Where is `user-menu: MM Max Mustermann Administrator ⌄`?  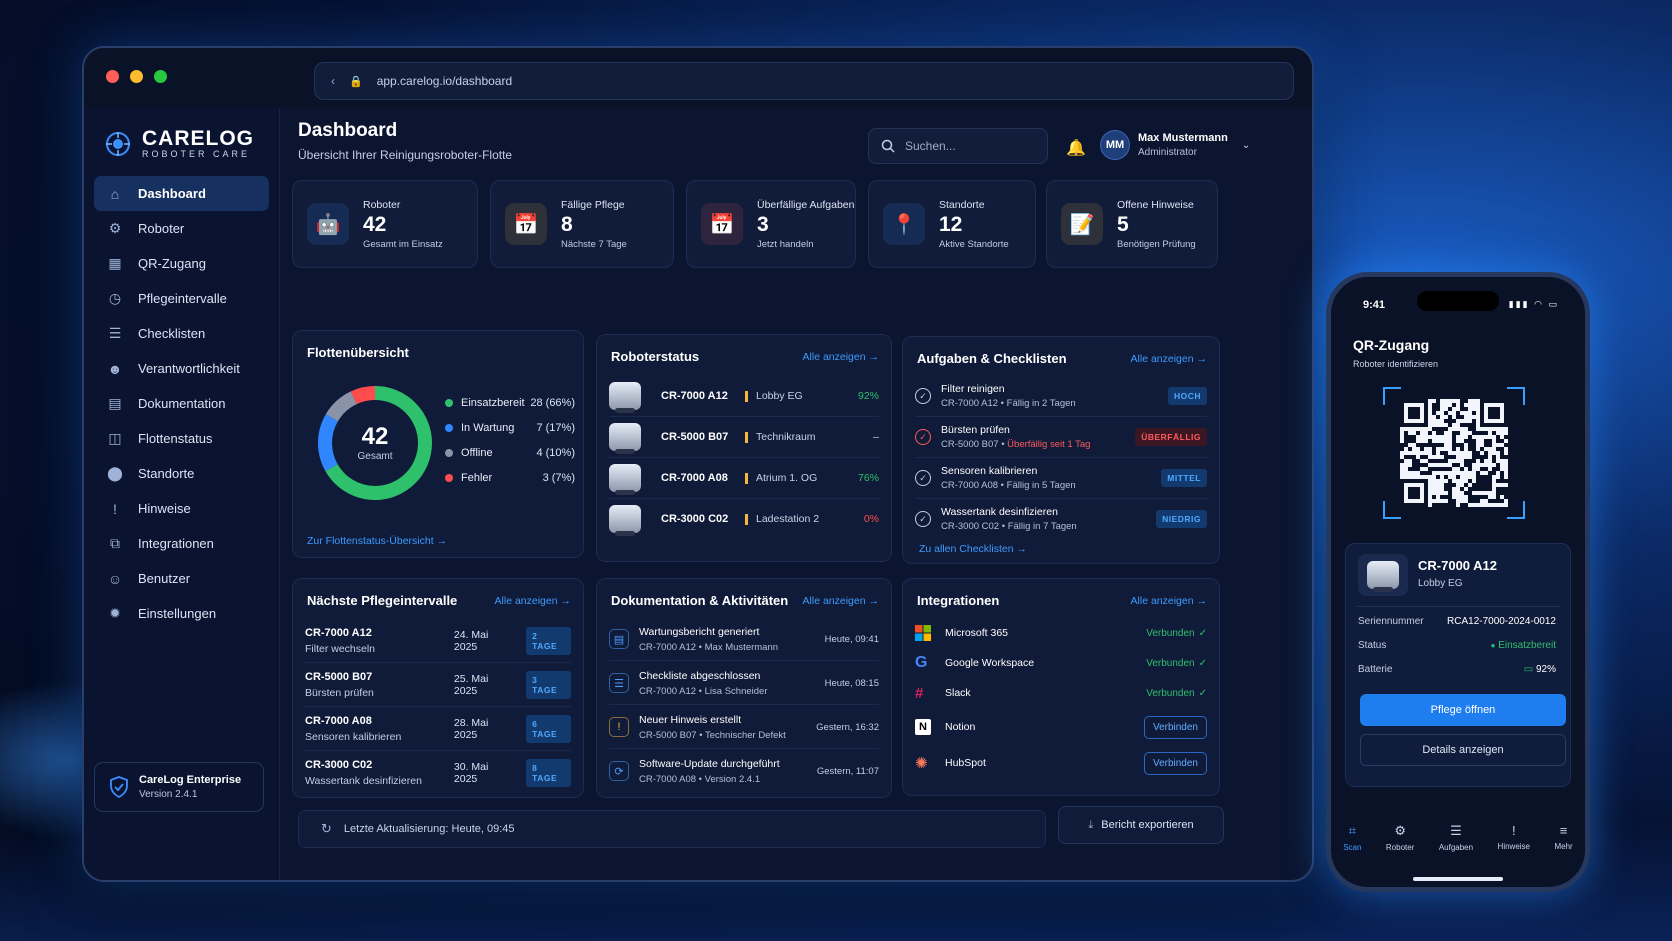
user-menu: MM Max Mustermann Administrator ⌄ is located at coordinates (1175, 145).